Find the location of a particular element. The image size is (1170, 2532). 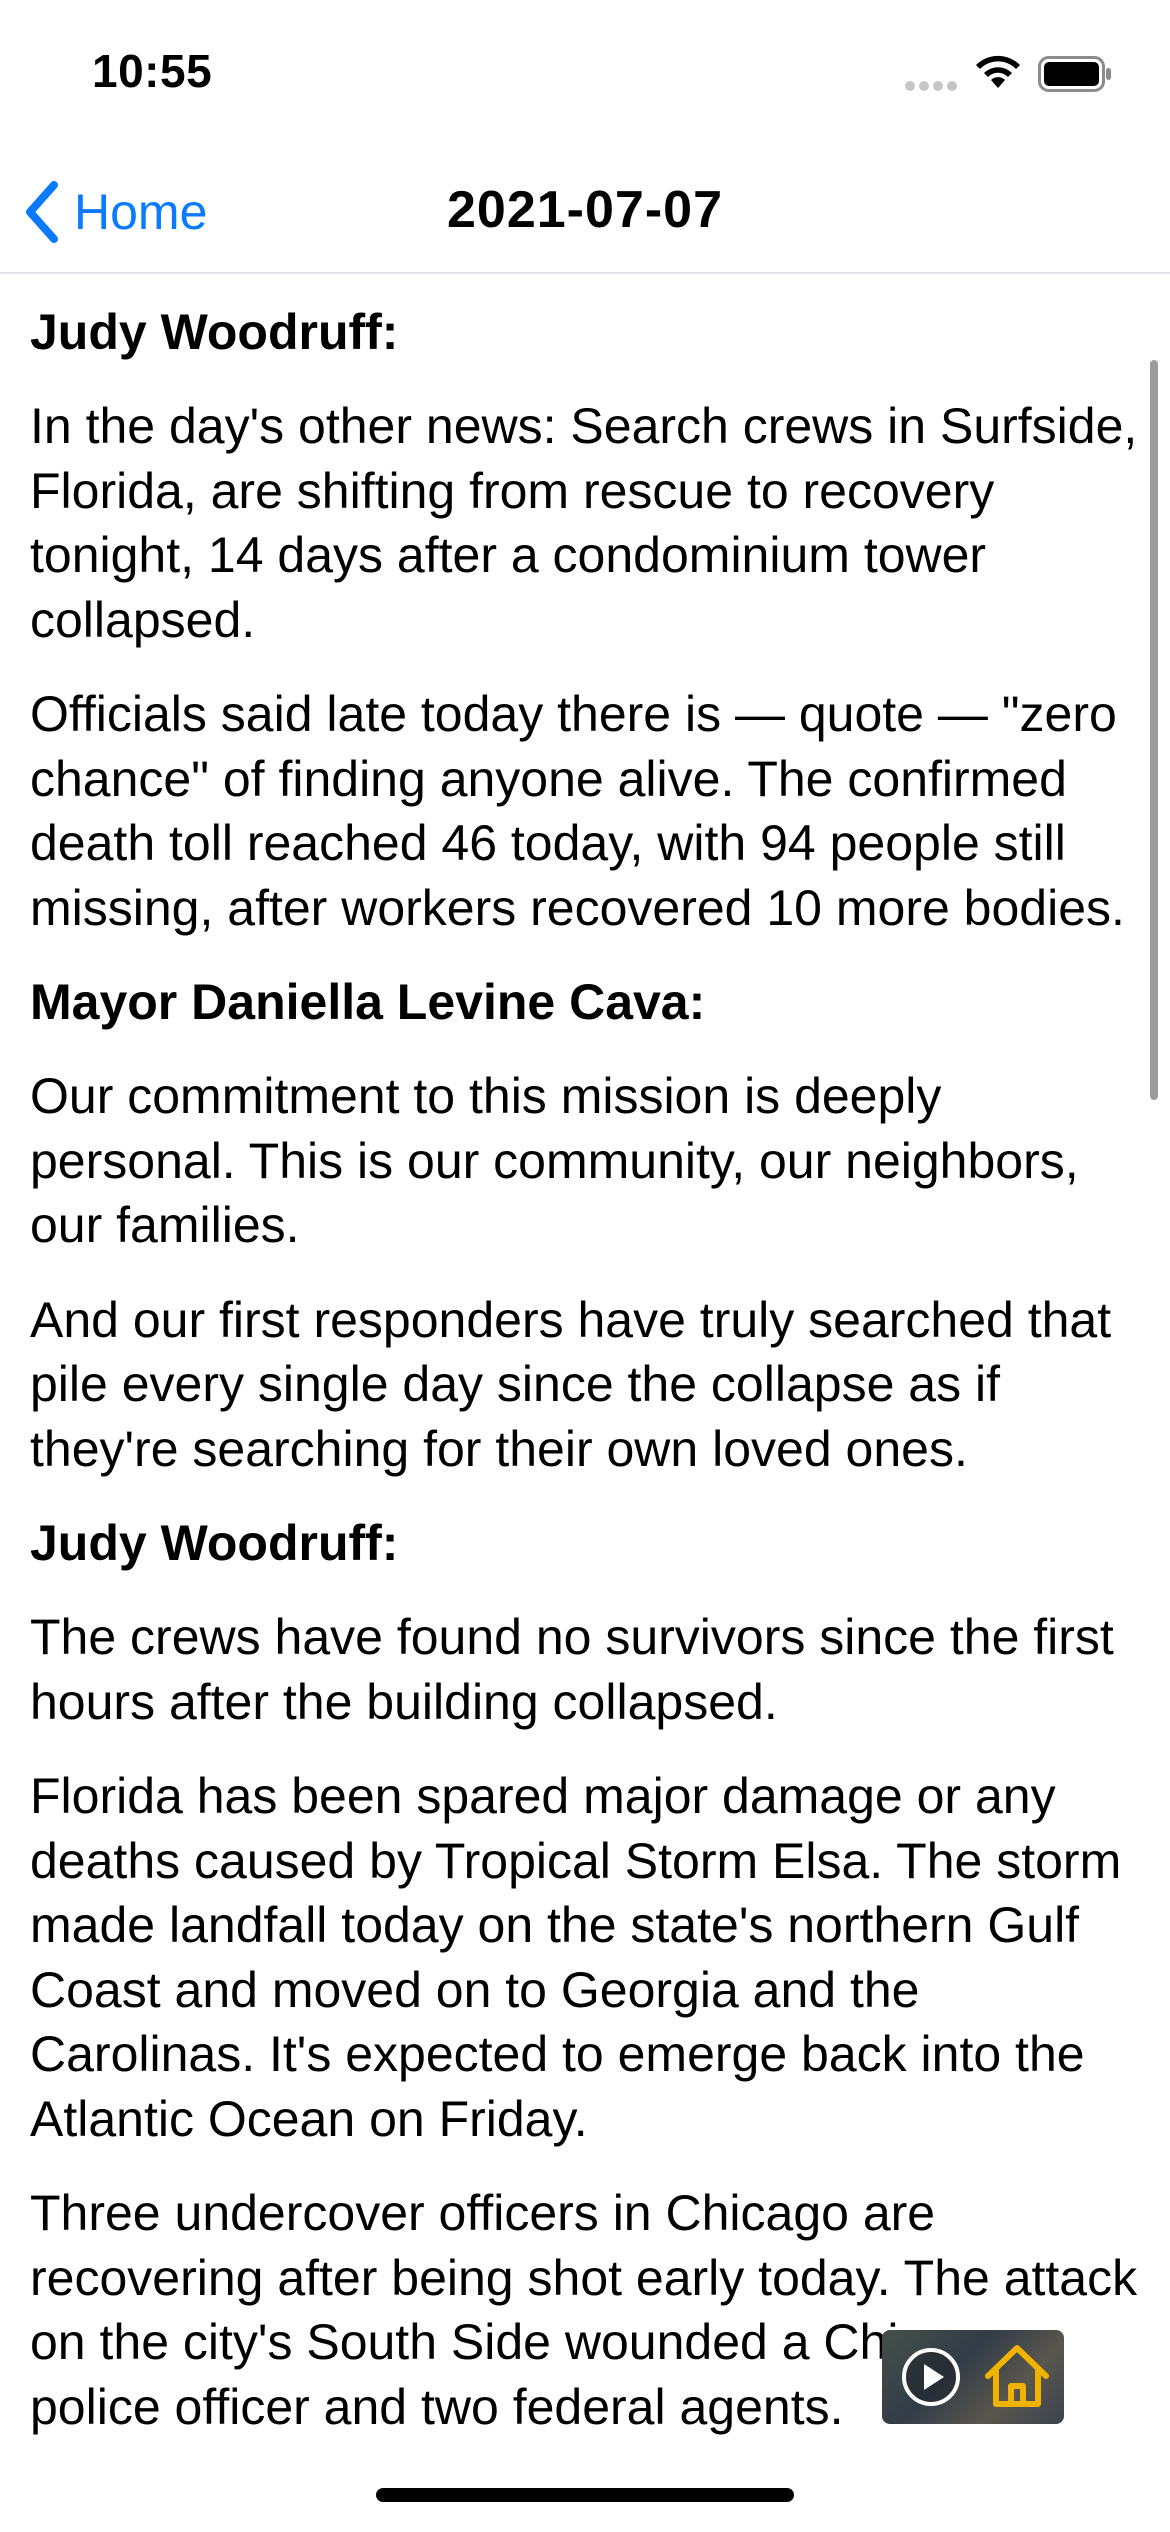

scroll-indicator is located at coordinates (1154, 730).